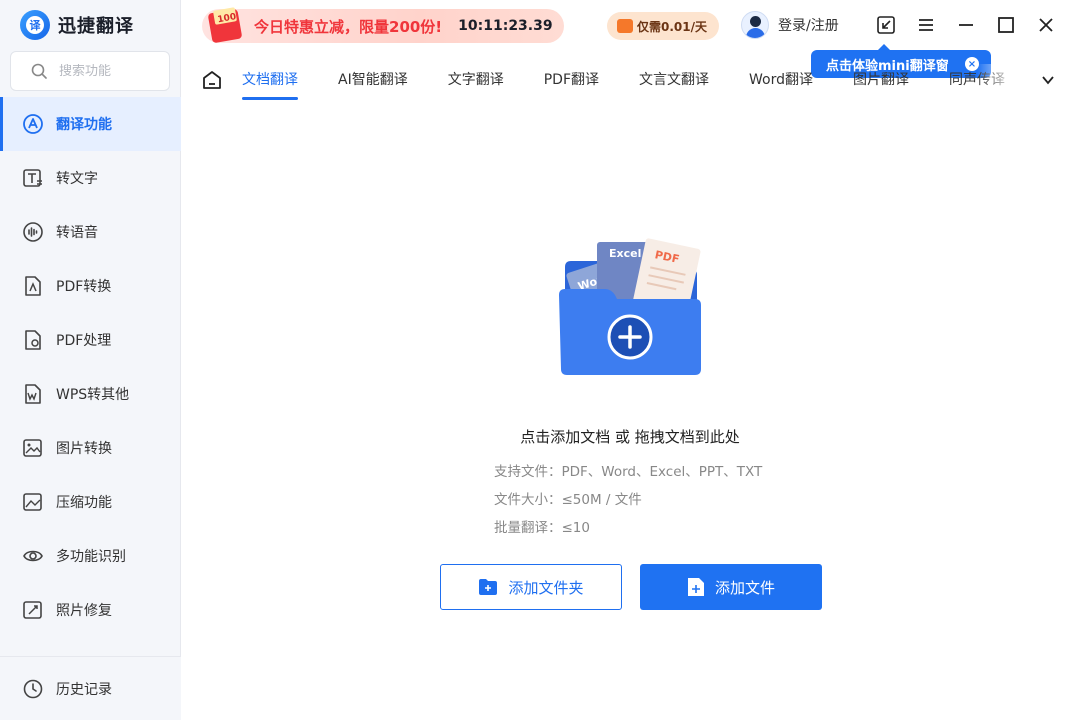 The width and height of the screenshot is (1080, 720). I want to click on dropzone-title: 点击添加文档 或 拖拽文档到此处, so click(630, 437).